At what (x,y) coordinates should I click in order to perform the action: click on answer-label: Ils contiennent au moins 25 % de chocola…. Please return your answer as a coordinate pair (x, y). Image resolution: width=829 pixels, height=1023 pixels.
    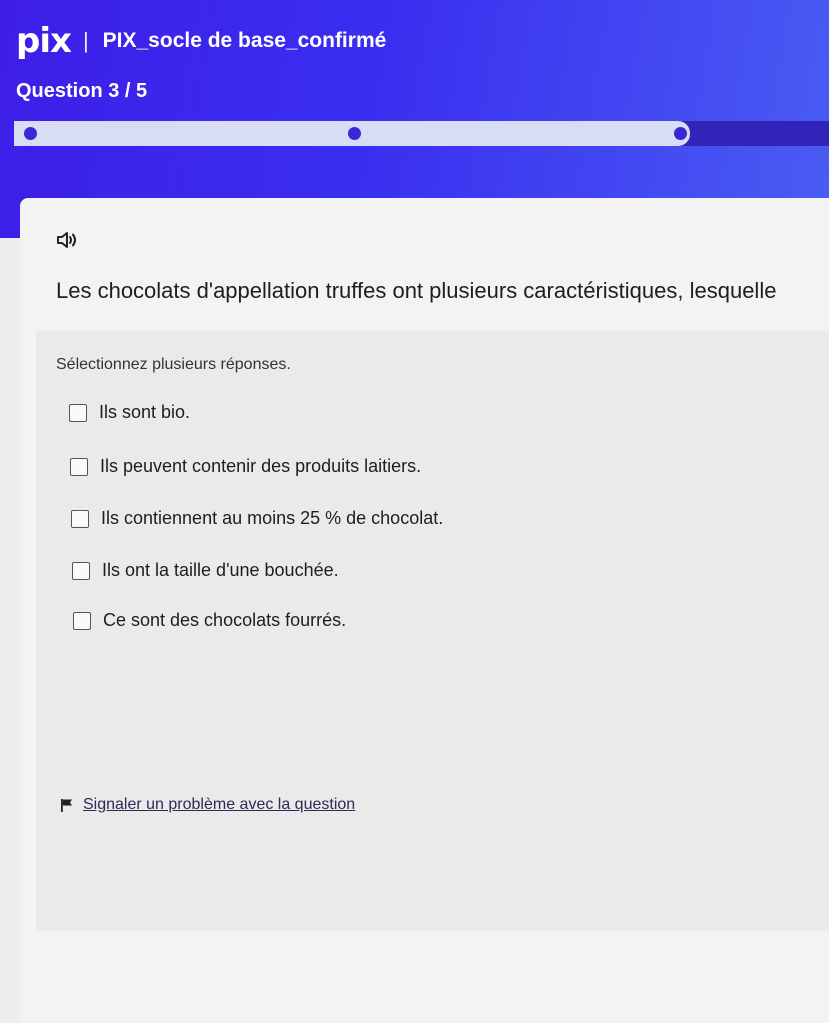
    Looking at the image, I should click on (272, 518).